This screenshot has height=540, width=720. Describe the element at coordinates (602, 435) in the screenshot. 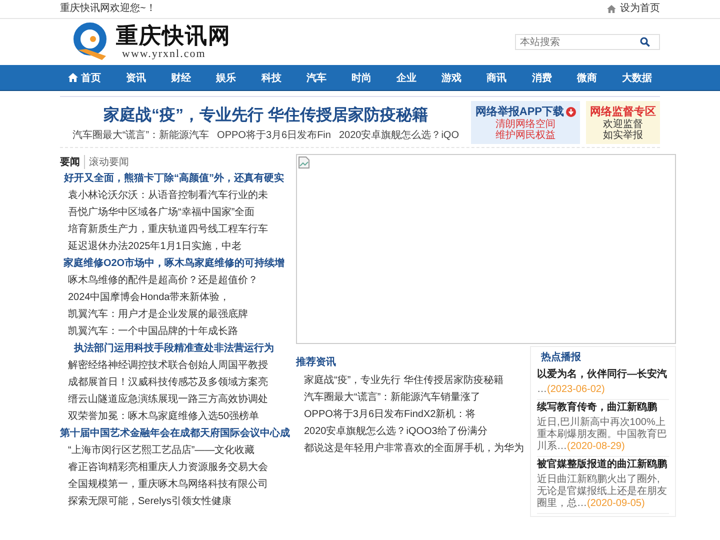

I see `hot-news-summary: 近日,巴川新高中再次100%上重本刷爆朋友圈。中国教育巴川系…(2020-08-29)` at that location.